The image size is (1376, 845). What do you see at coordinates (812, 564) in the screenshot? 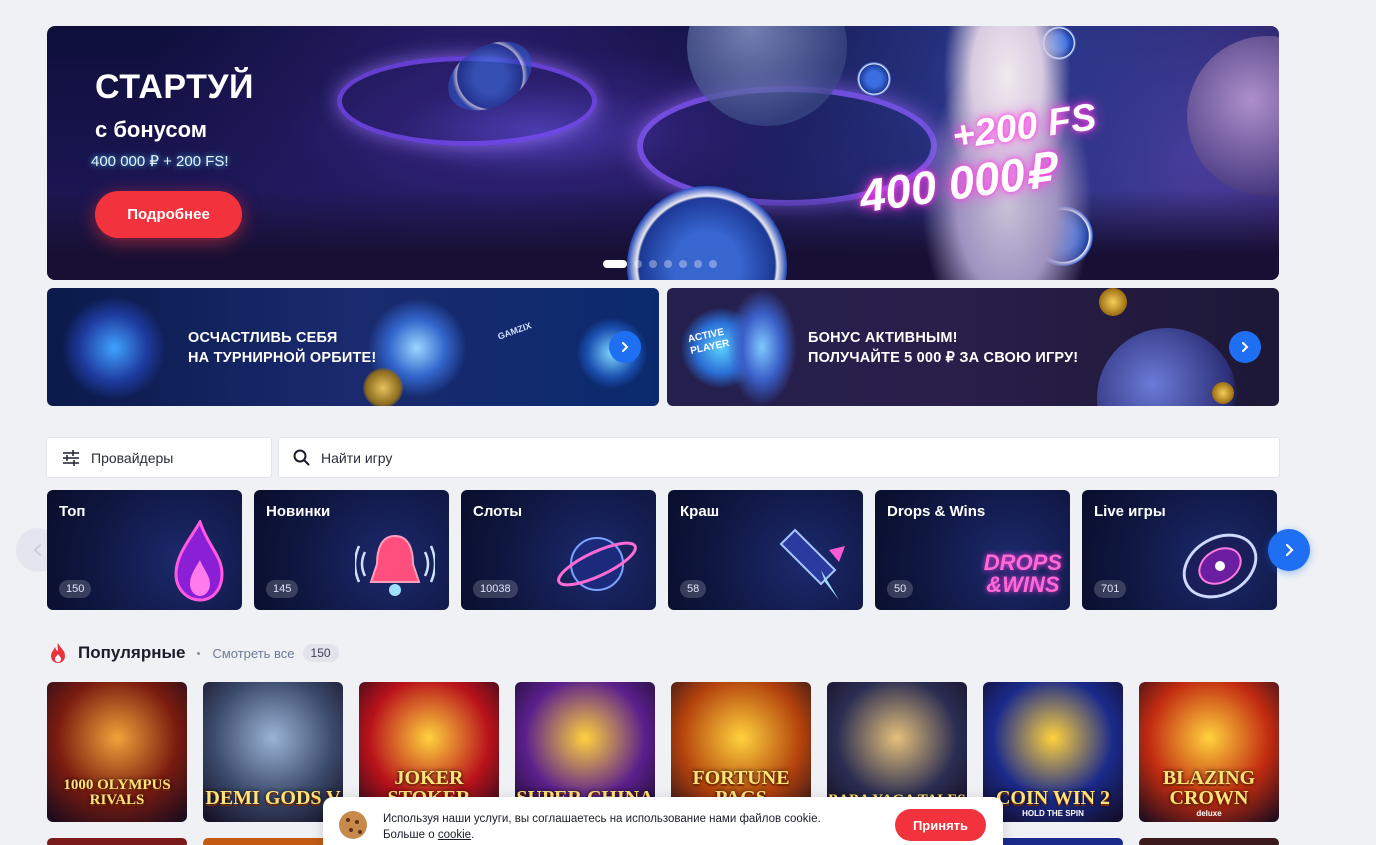
I see `rocket-icon` at bounding box center [812, 564].